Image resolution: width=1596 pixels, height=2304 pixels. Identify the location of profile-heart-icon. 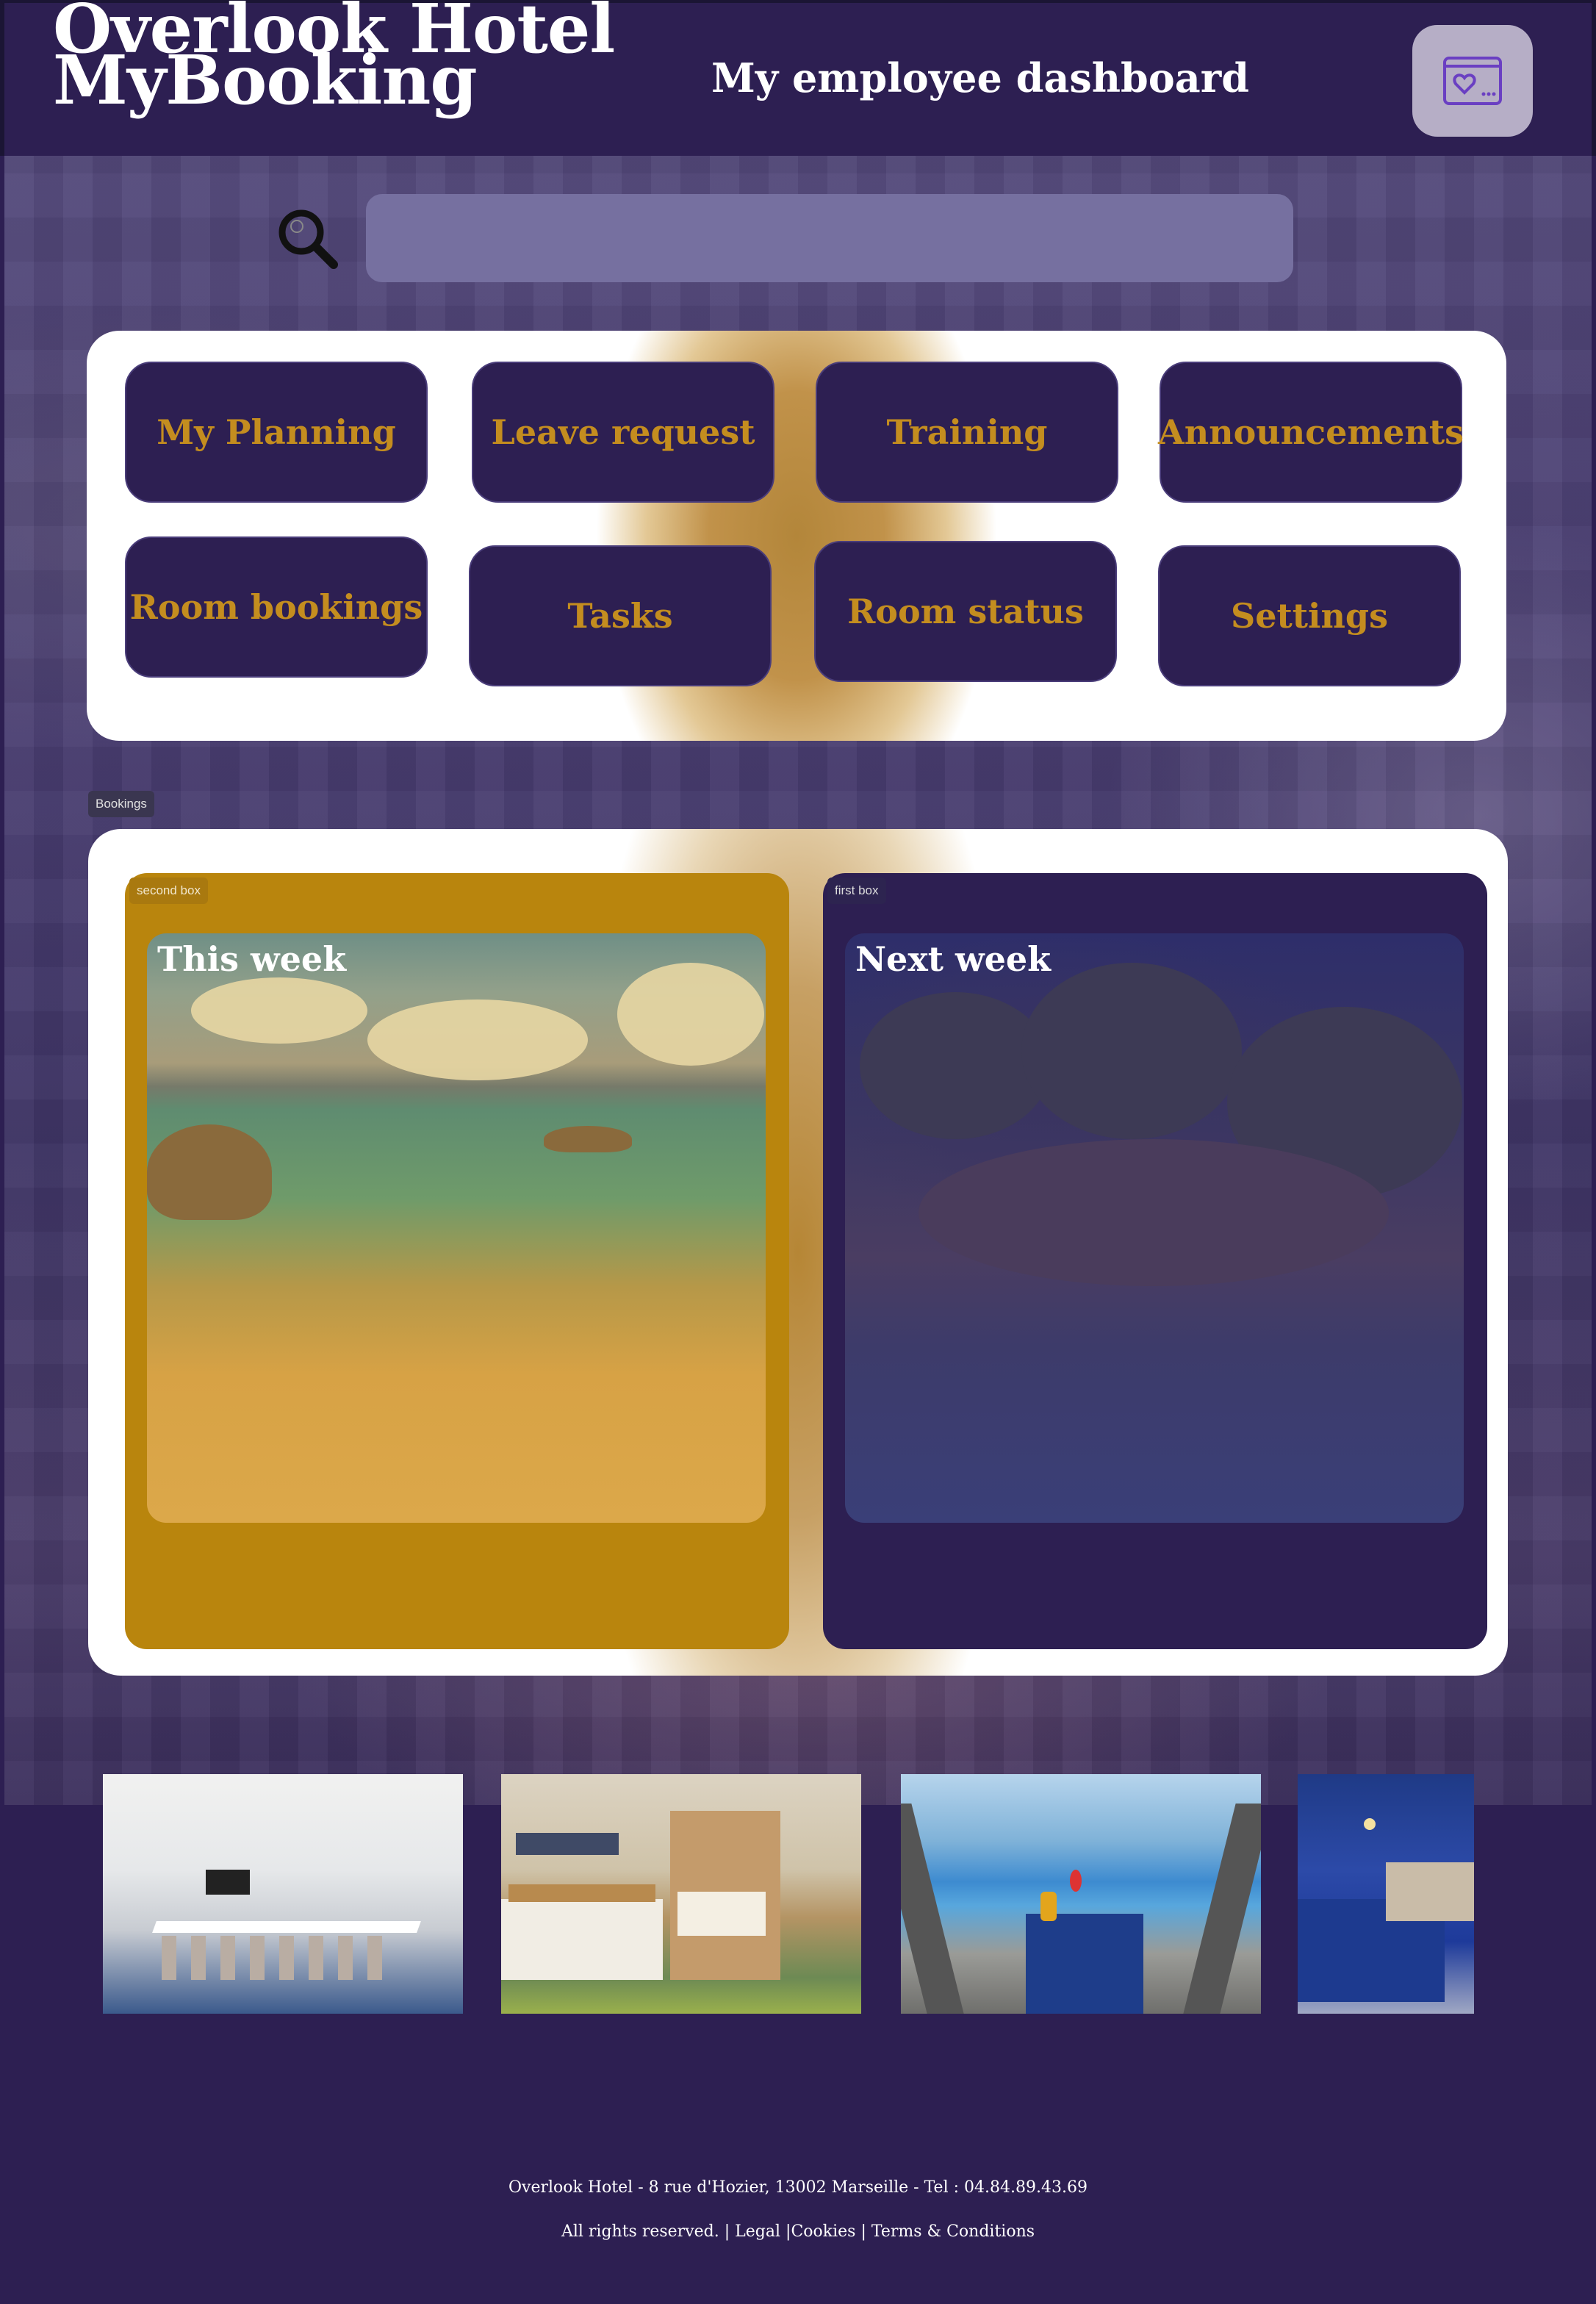
(1472, 81).